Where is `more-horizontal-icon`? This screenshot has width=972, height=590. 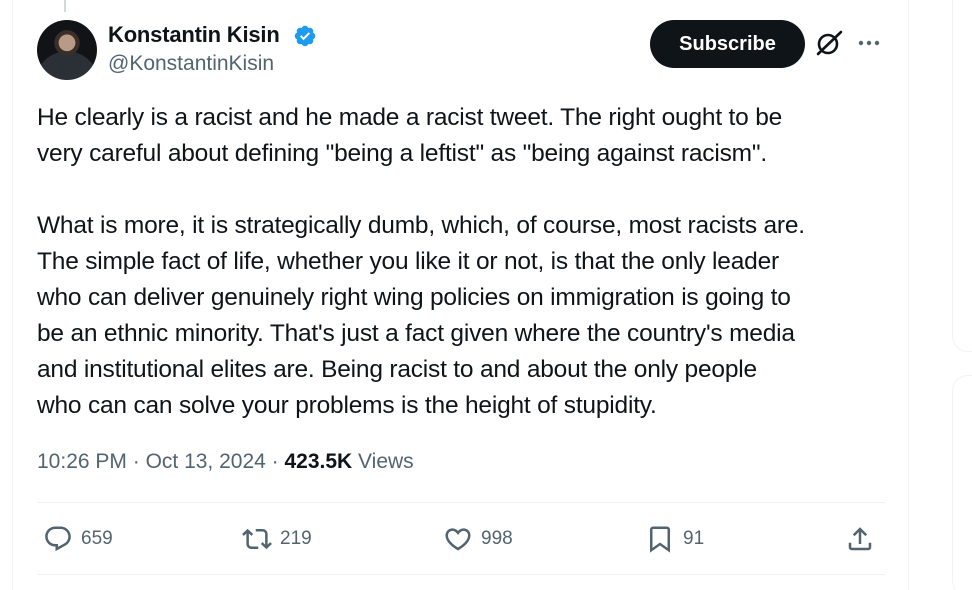 more-horizontal-icon is located at coordinates (869, 43).